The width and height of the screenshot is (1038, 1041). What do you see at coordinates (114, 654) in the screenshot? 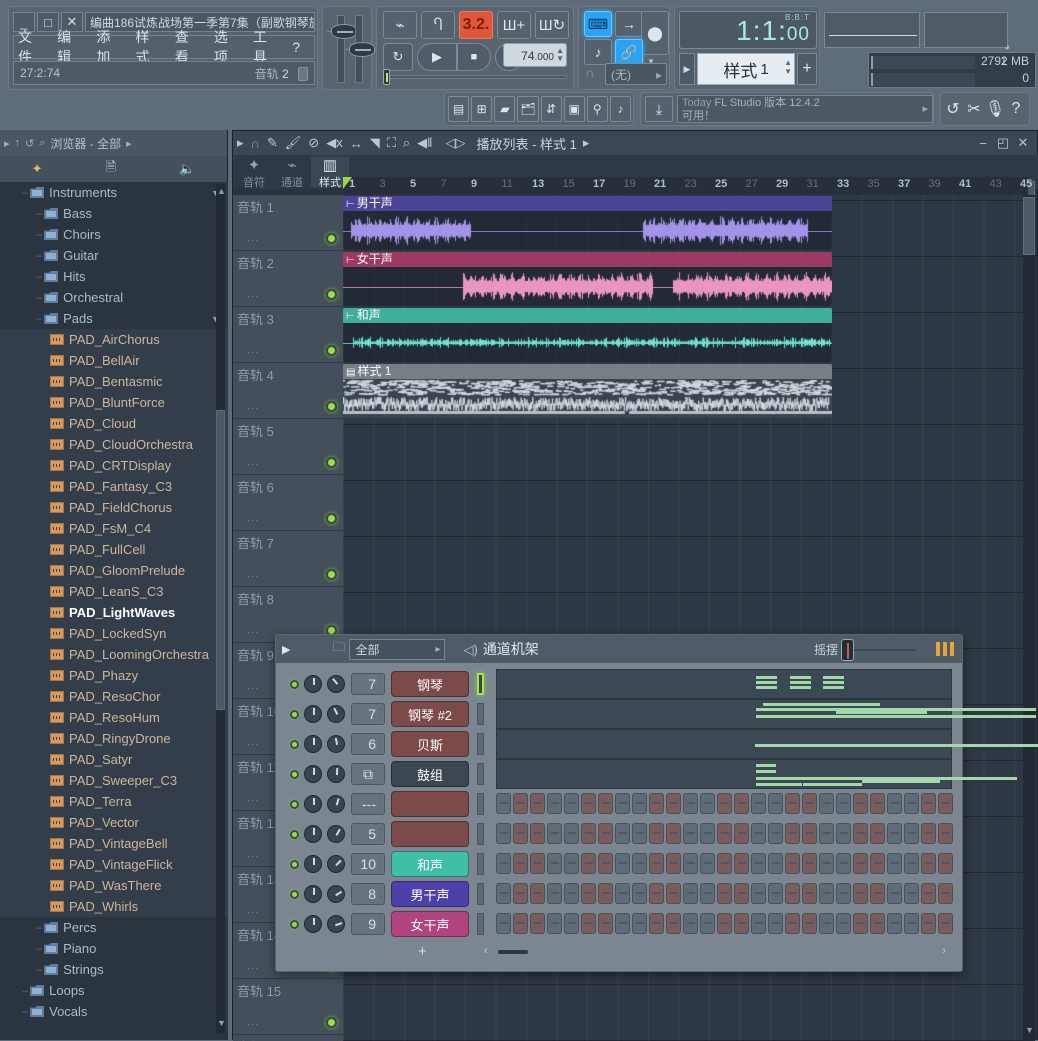
I see `browser-file-item: PAD_LoomingOrchestra` at bounding box center [114, 654].